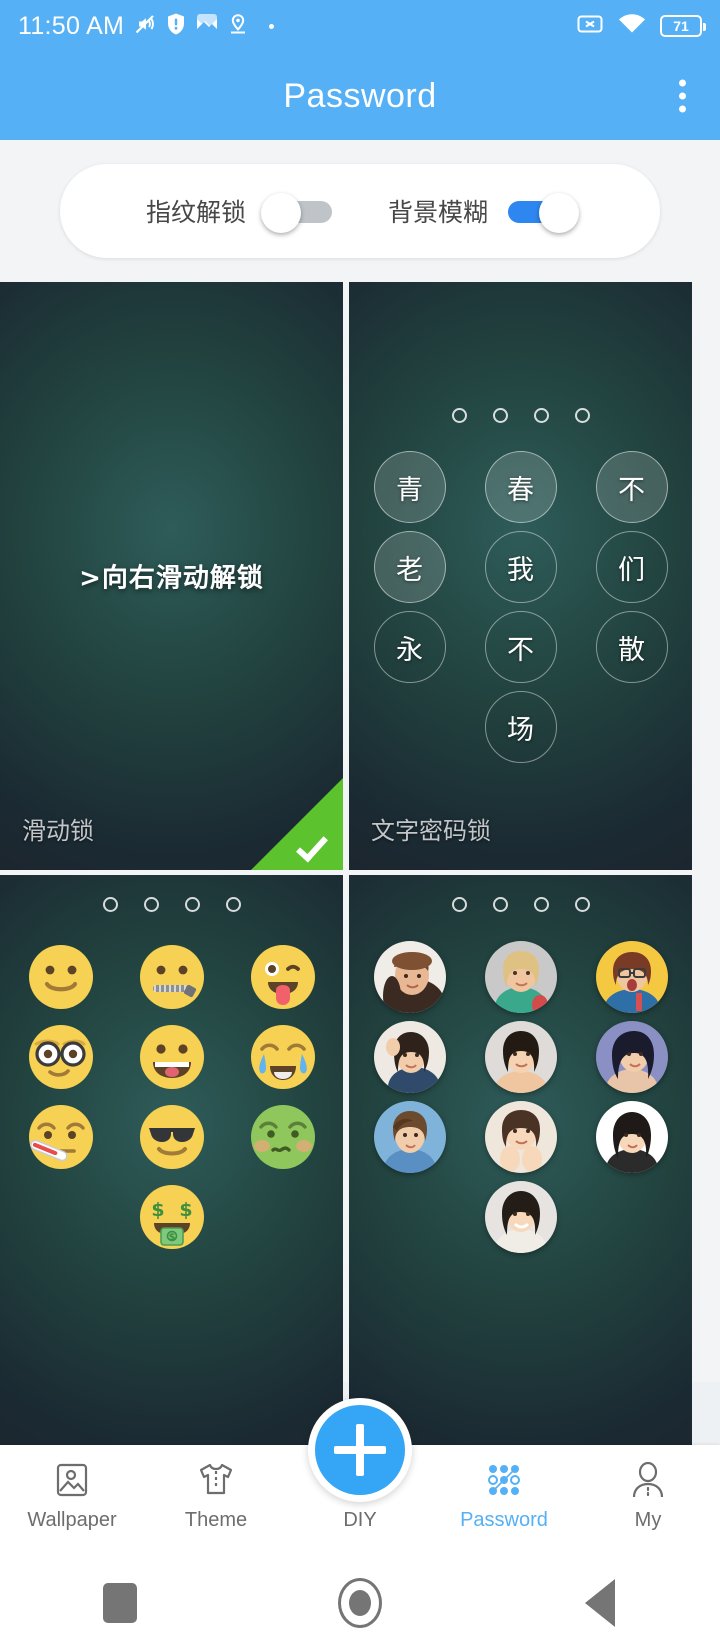 The width and height of the screenshot is (720, 1650). I want to click on keypad-cell: 青, so click(410, 487).